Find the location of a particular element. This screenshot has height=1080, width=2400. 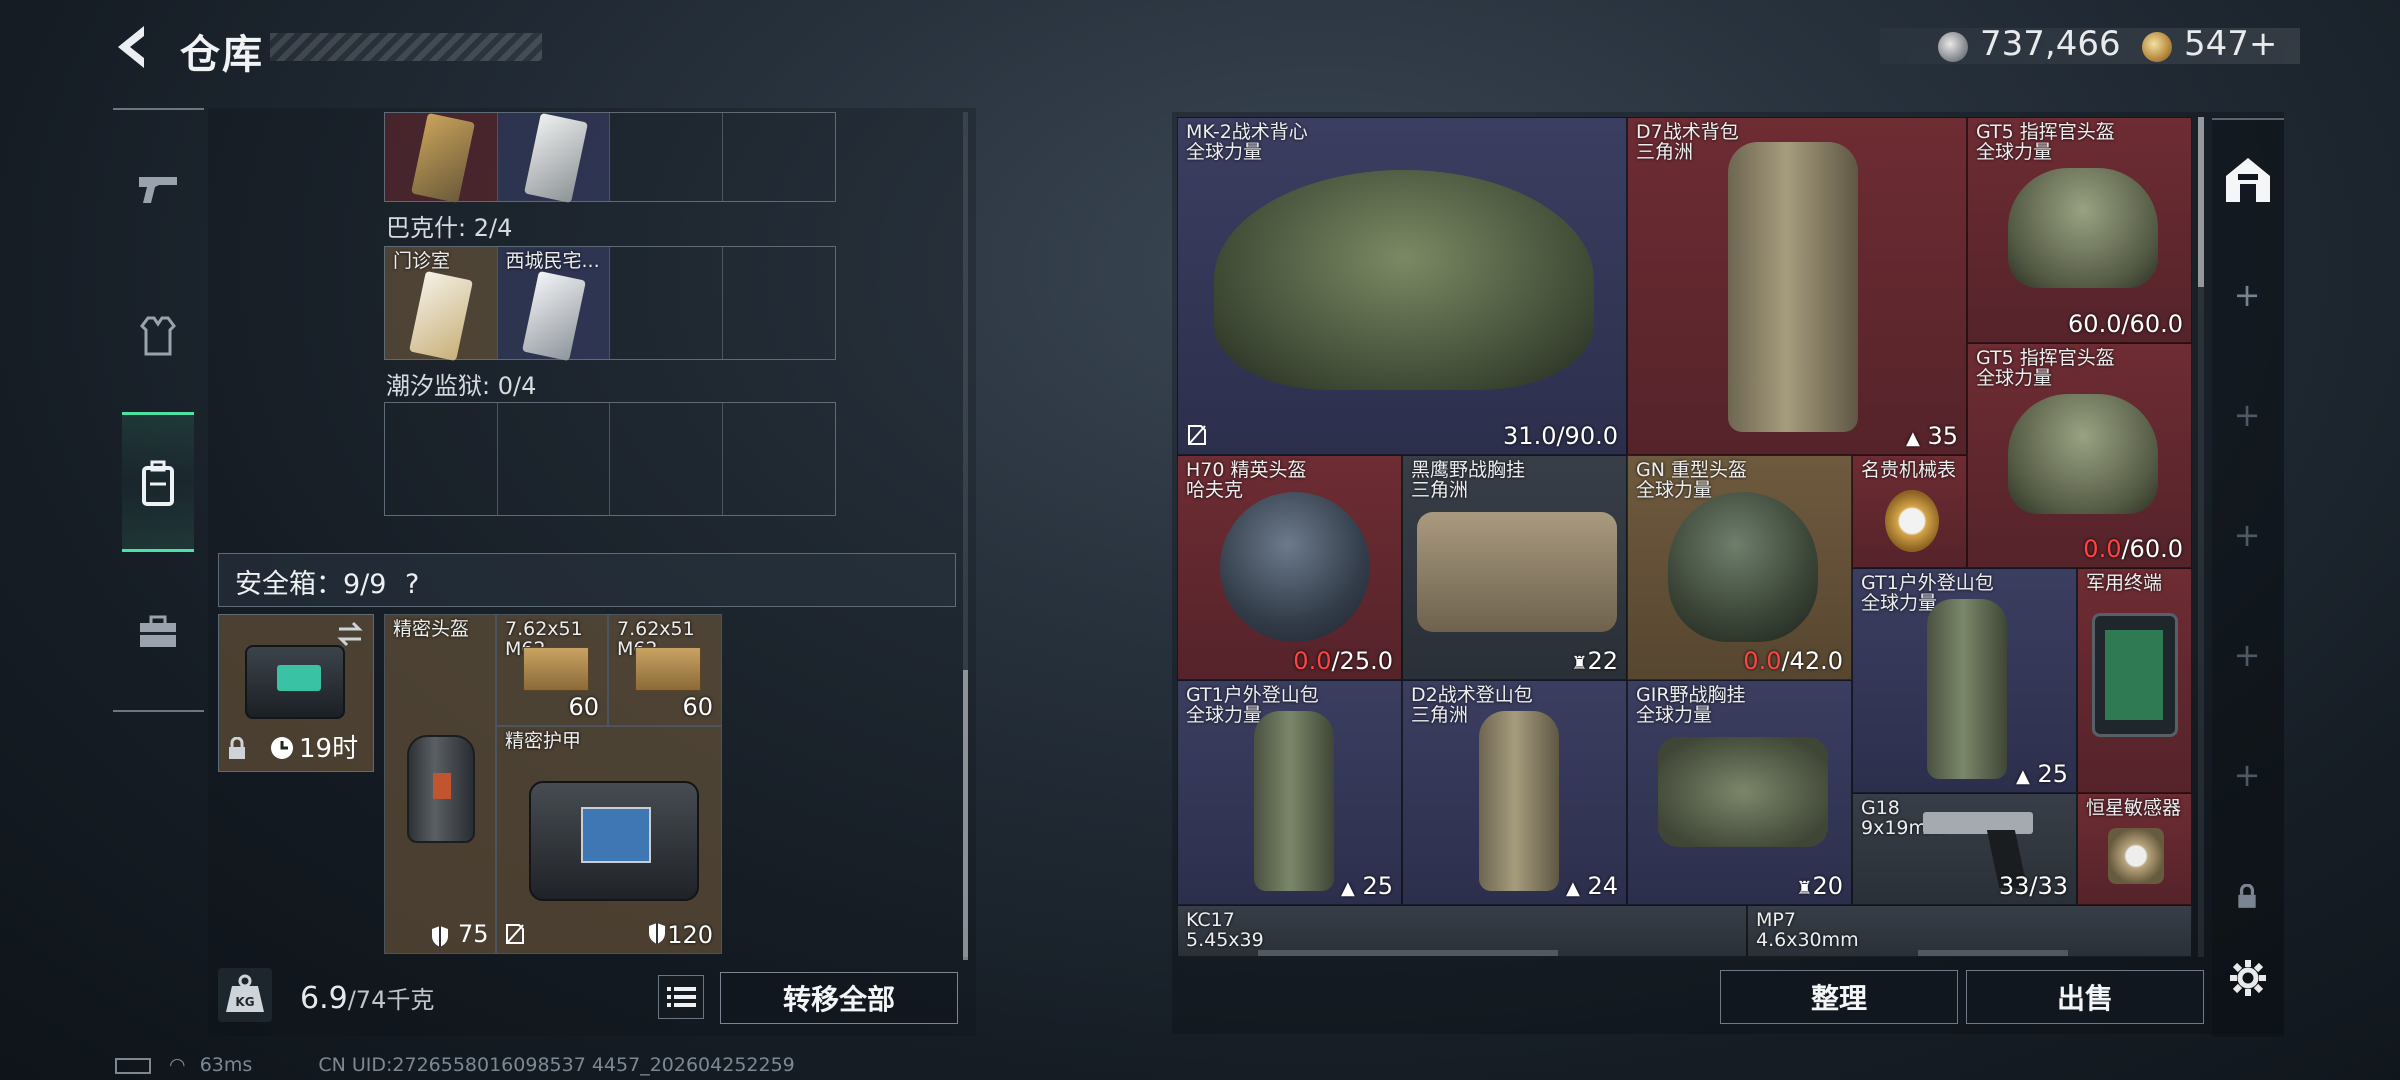

item-star-sensor: 恒星敏感器 is located at coordinates (2134, 849).